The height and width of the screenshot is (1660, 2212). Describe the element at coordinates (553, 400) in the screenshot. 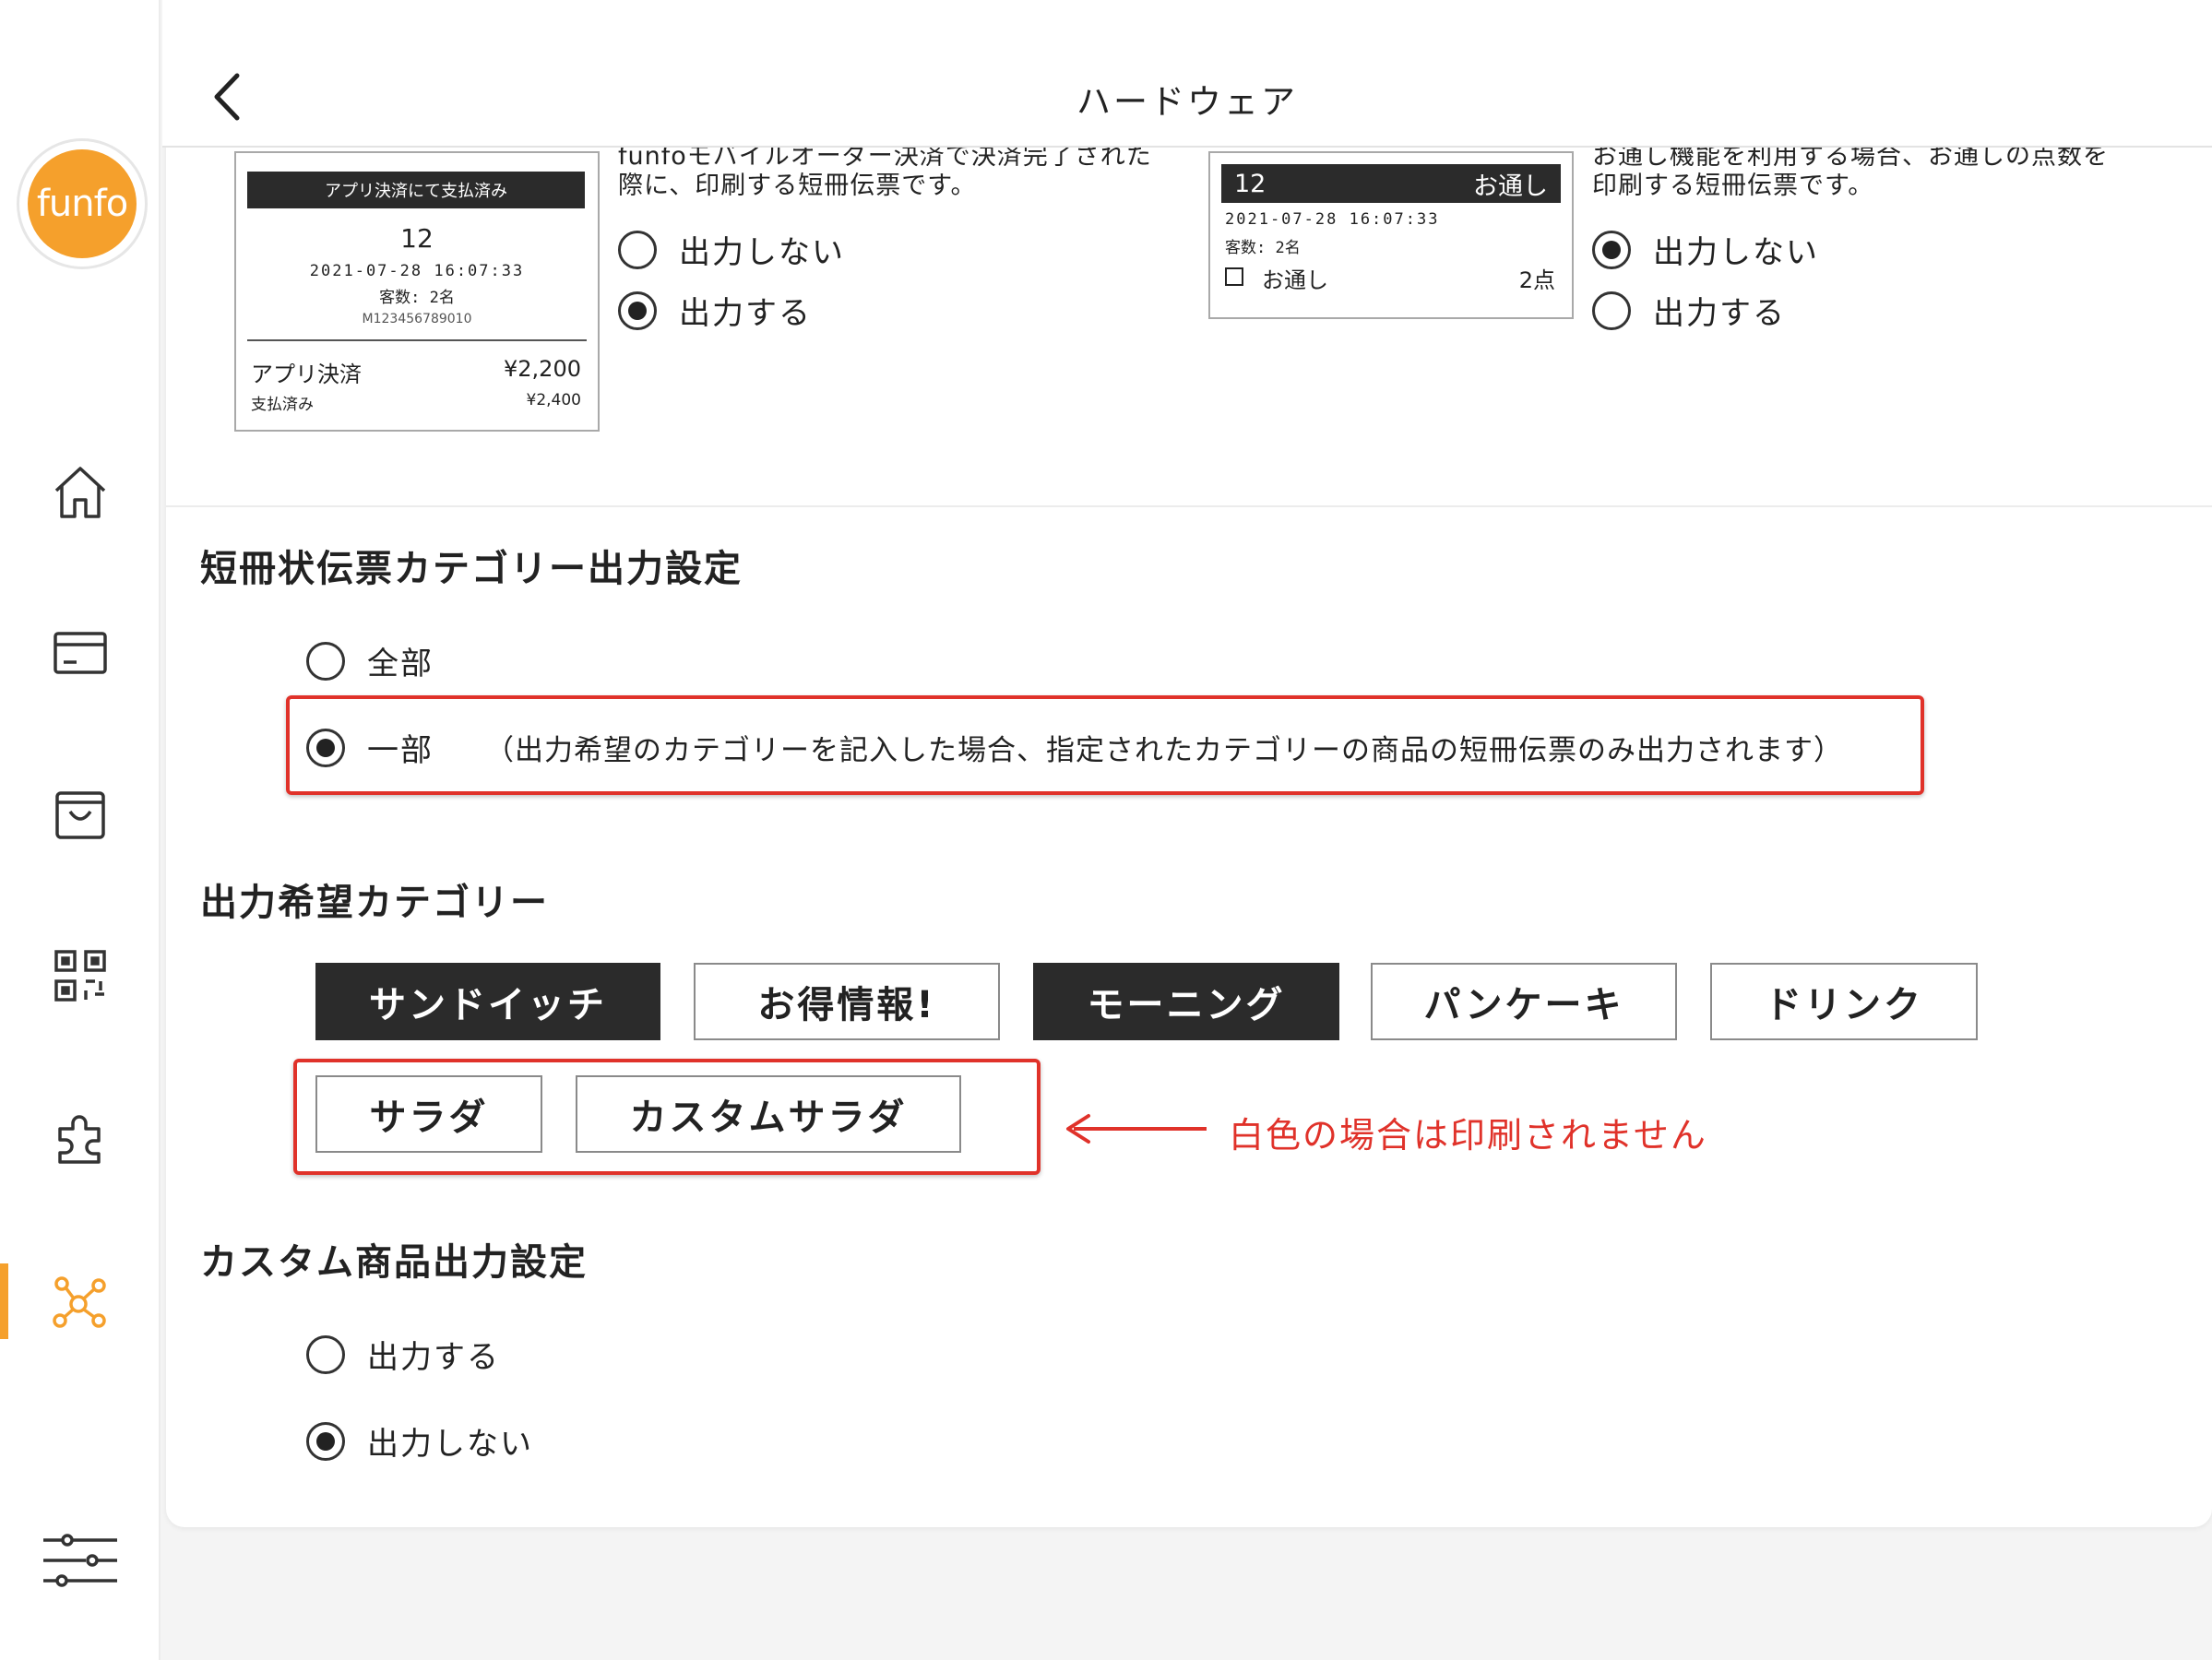

I see `receipt-paid-amount: ¥2,400` at that location.